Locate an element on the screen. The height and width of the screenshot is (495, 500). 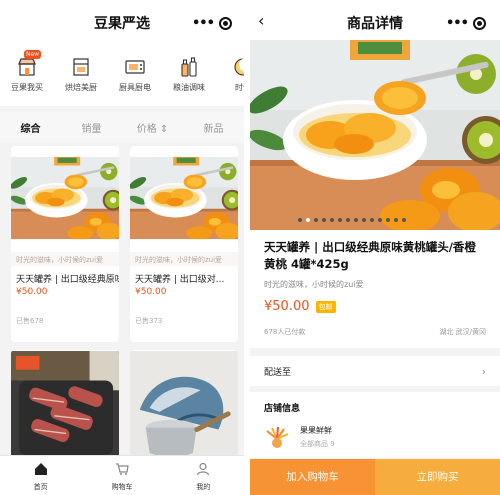
home-icon is located at coordinates (40, 469).